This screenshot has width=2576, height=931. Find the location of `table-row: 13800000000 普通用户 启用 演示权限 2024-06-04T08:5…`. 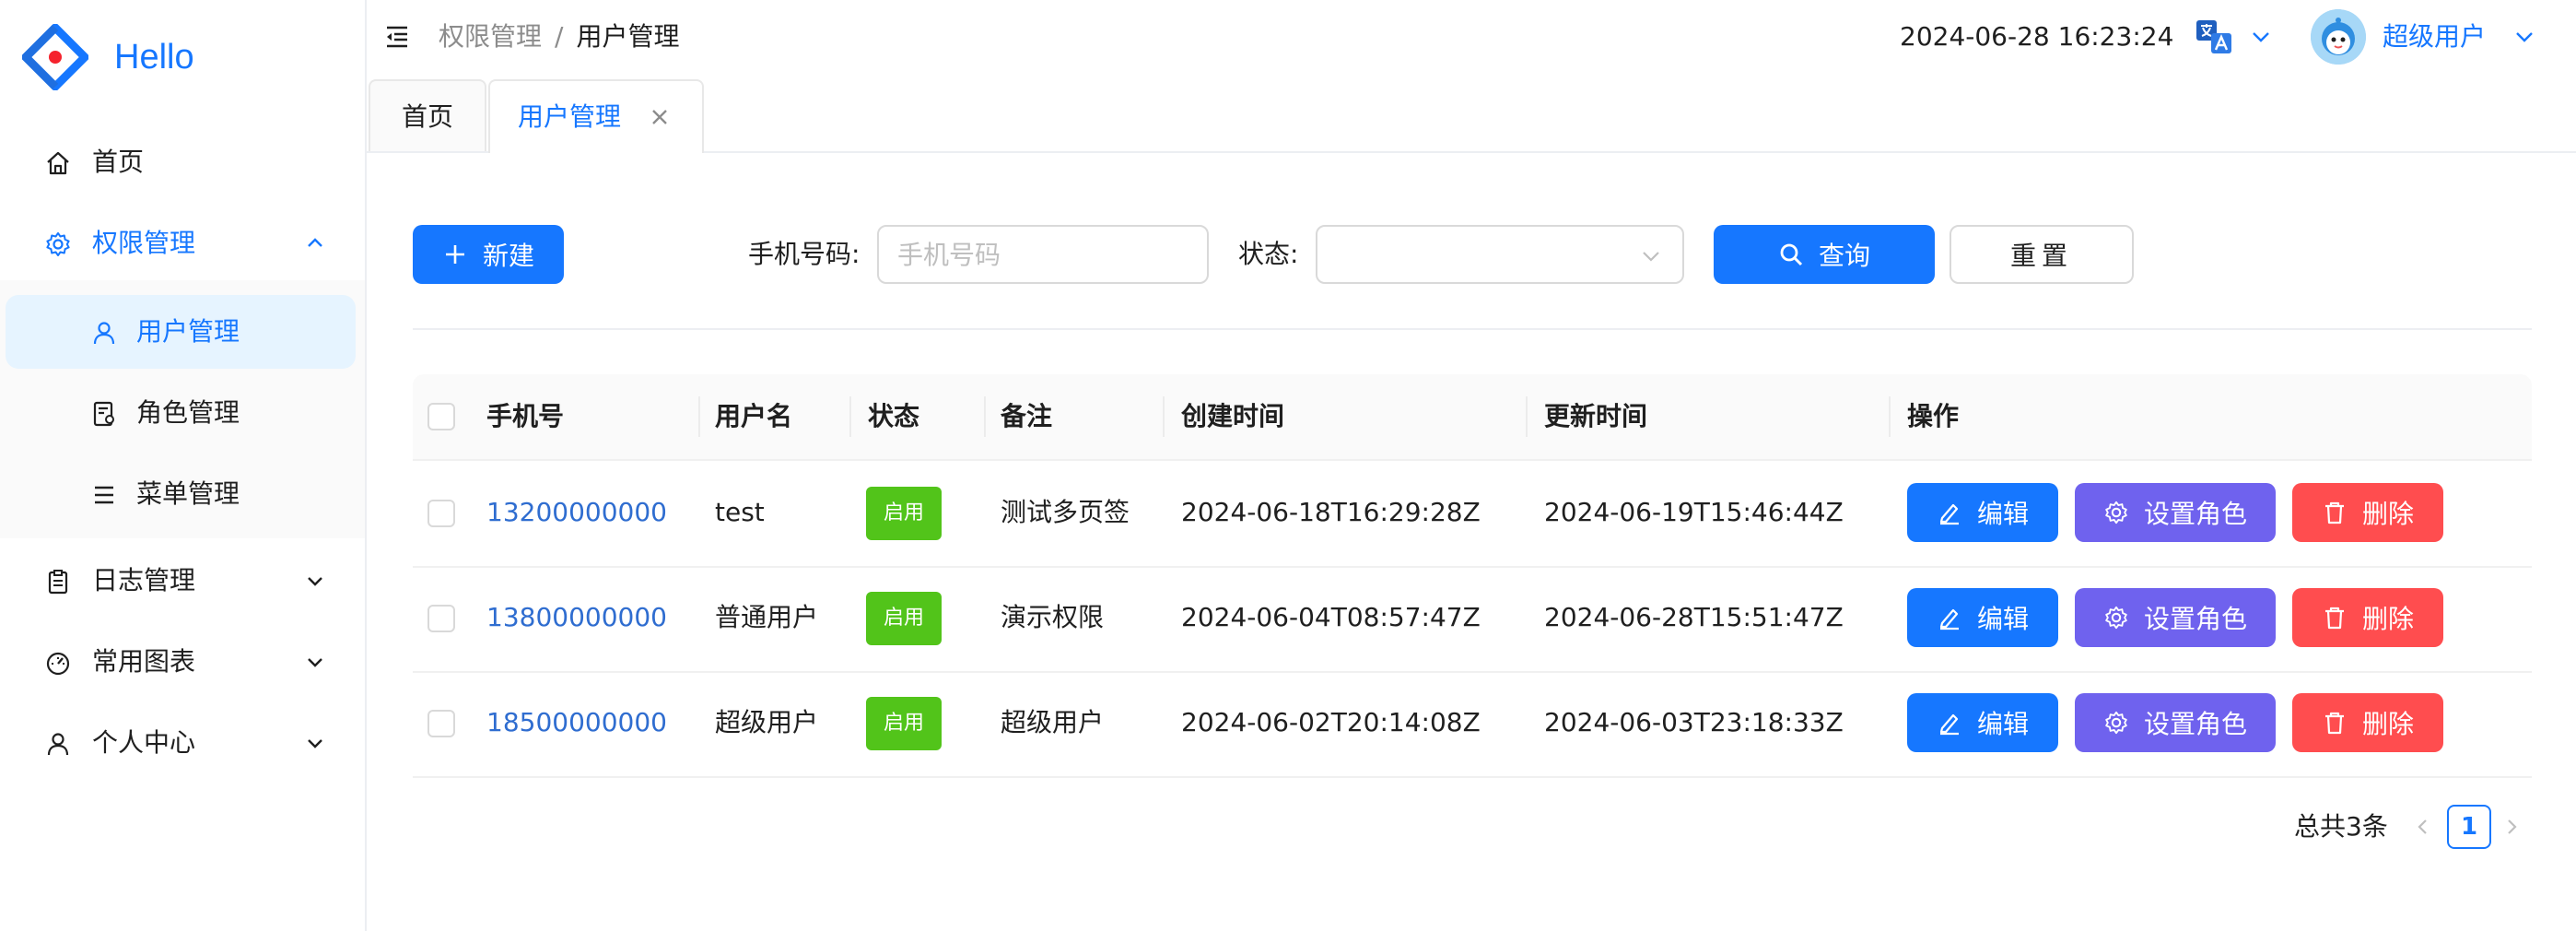

table-row: 13800000000 普通用户 启用 演示权限 2024-06-04T08:5… is located at coordinates (1472, 620).